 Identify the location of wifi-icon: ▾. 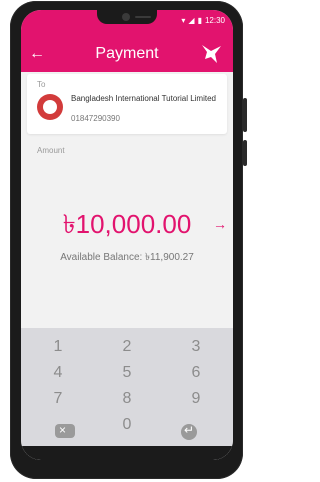
(183, 20).